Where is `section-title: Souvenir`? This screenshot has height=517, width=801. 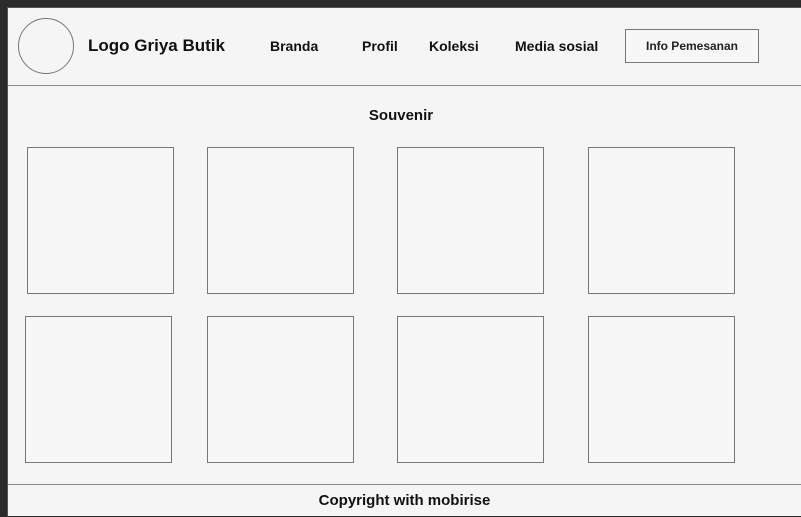 section-title: Souvenir is located at coordinates (401, 115).